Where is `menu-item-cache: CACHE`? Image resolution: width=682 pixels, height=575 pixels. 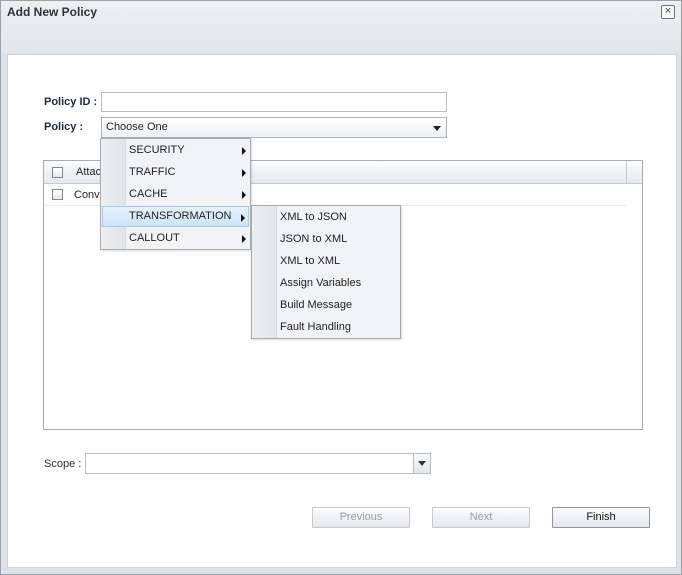
menu-item-cache: CACHE is located at coordinates (175, 194).